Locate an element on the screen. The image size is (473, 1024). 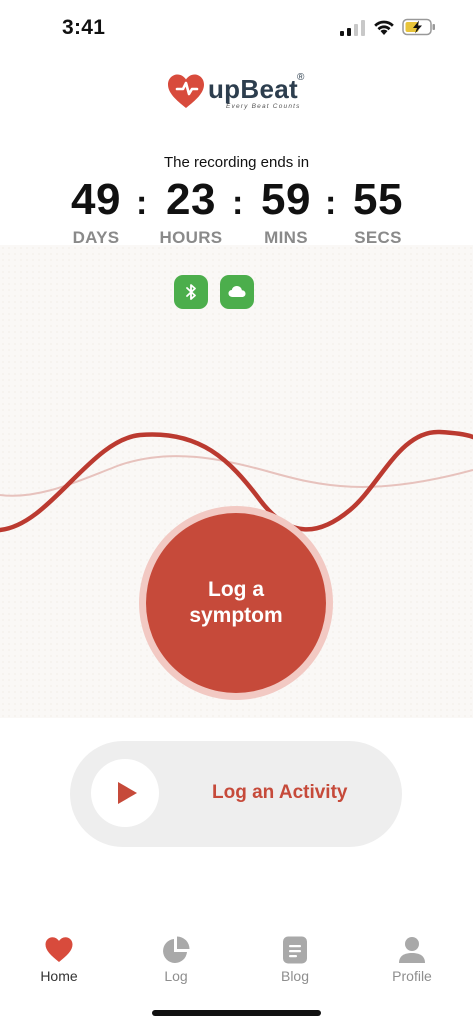
tab-label: Profile is located at coordinates (412, 976).